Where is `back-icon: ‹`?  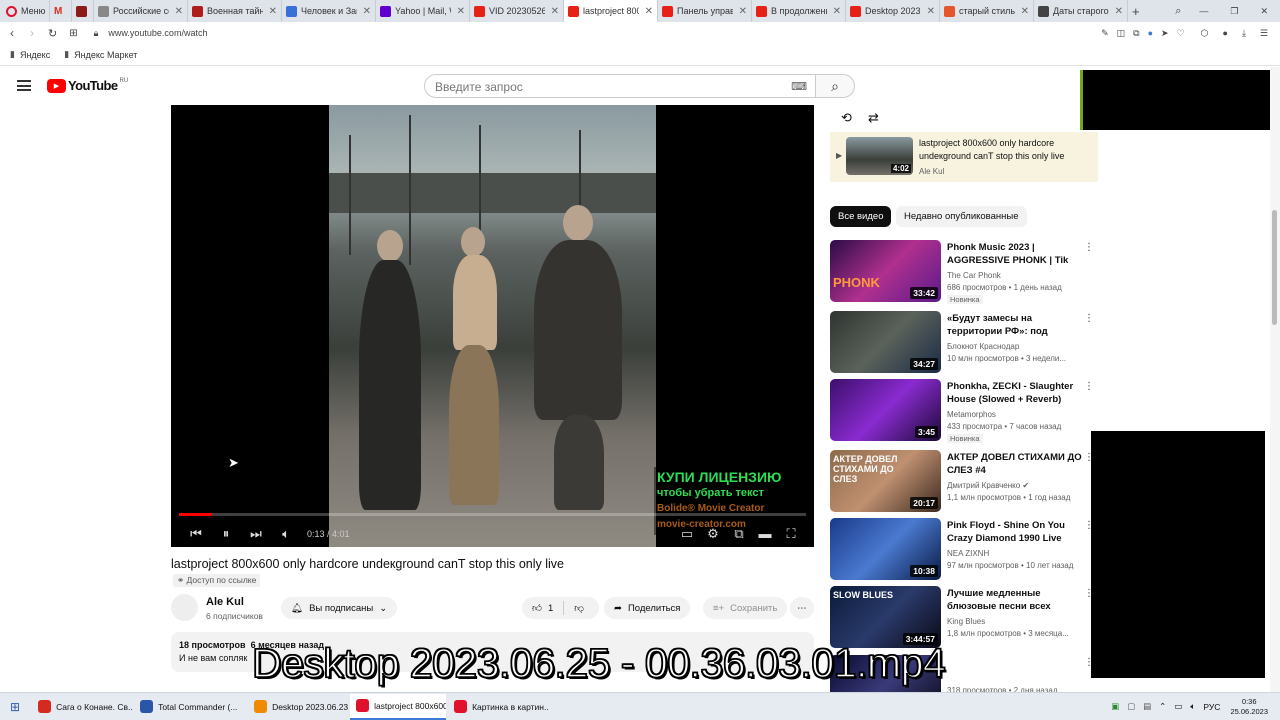
back-icon: ‹ is located at coordinates (12, 33).